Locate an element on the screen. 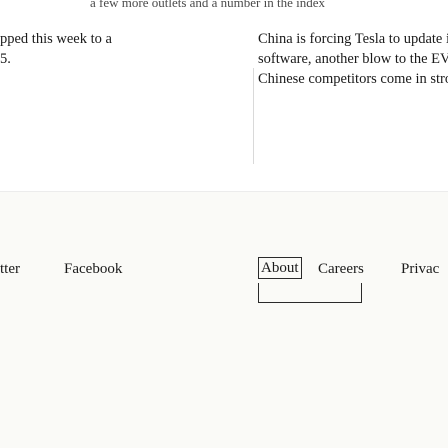  footer-link-careers: Careers is located at coordinates (341, 269).